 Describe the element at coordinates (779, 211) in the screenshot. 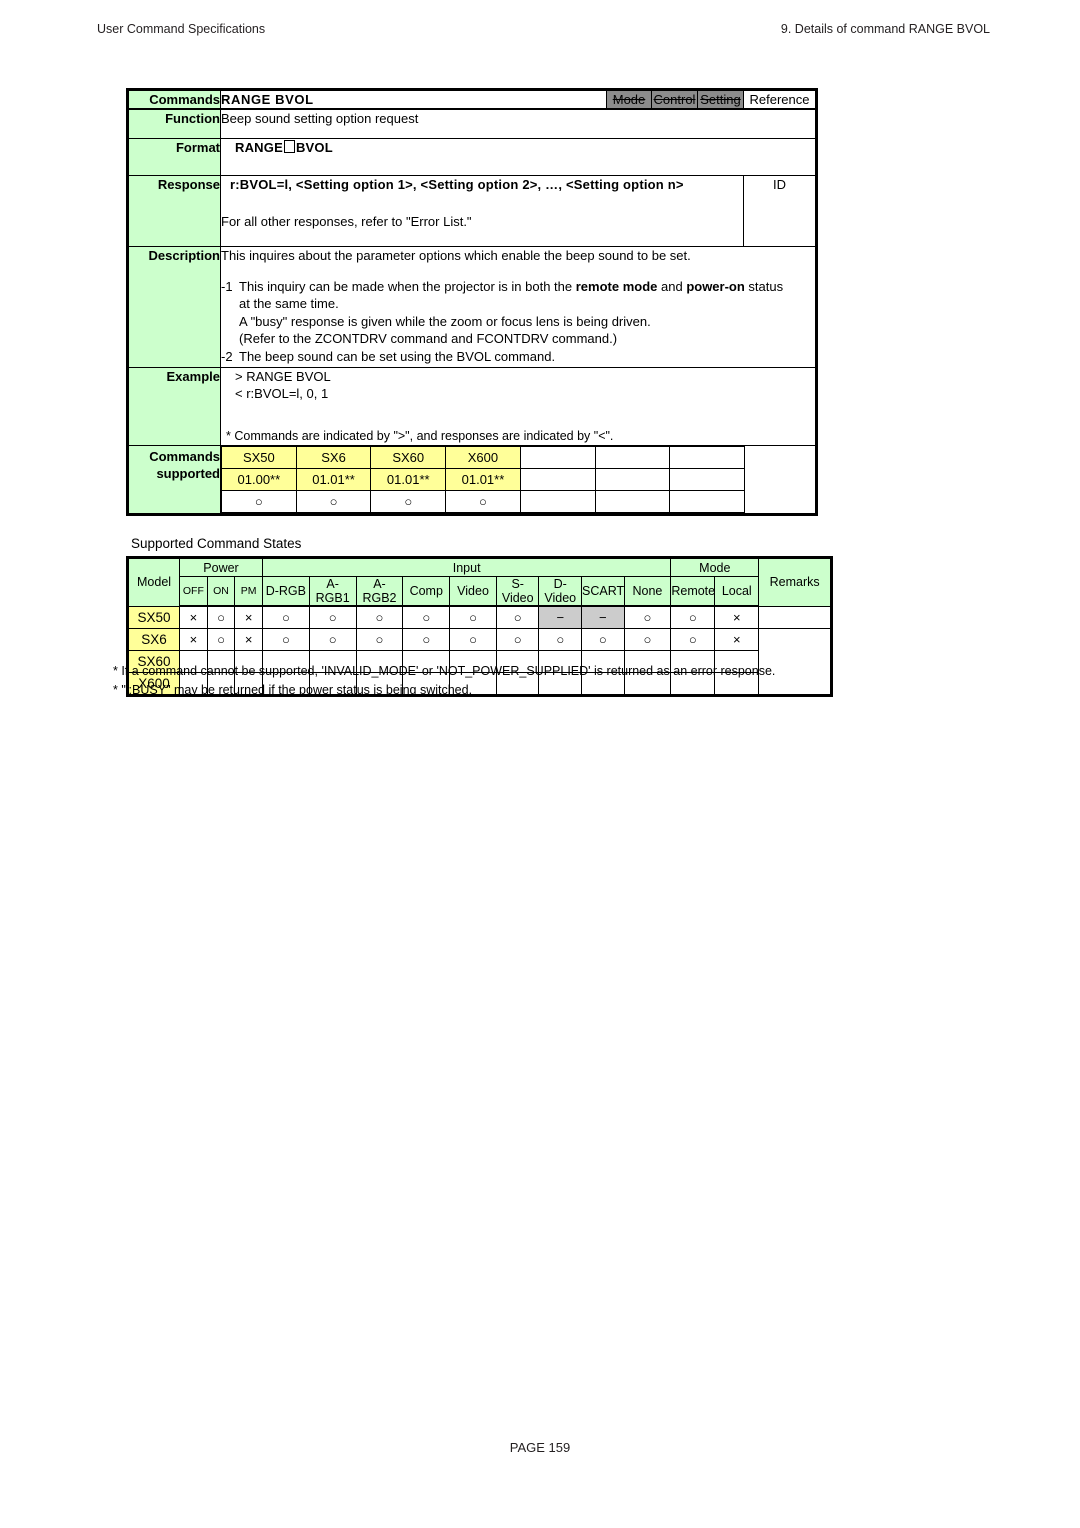

I see `response-id: ID` at that location.